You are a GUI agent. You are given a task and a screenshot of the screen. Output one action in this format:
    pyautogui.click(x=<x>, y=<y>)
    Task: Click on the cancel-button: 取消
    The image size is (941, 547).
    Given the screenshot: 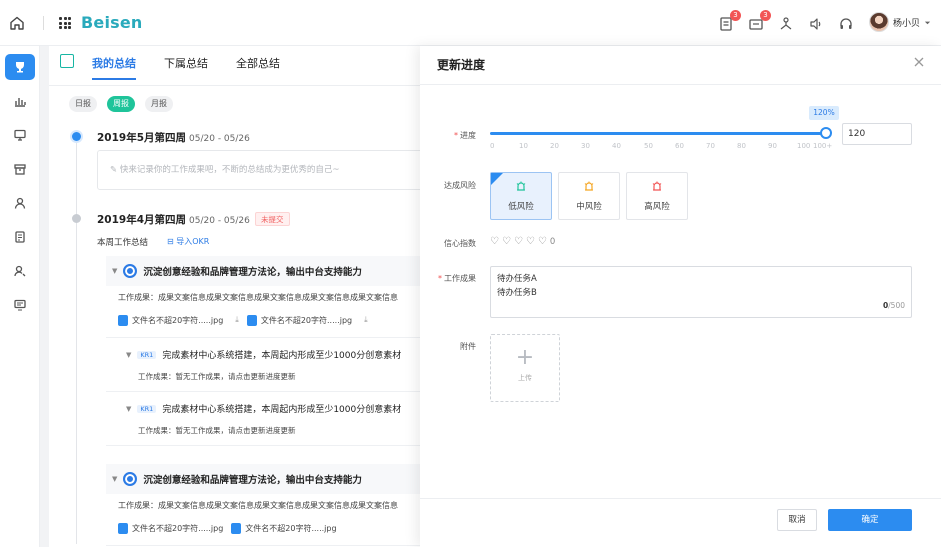 What is the action you would take?
    pyautogui.click(x=797, y=520)
    